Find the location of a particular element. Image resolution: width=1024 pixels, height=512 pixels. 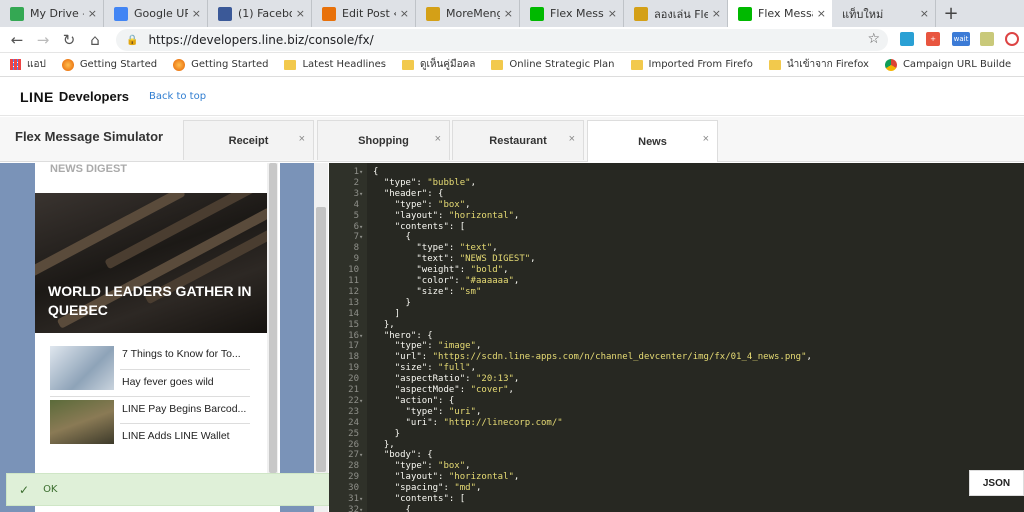

tab-news: News × is located at coordinates (652, 141).